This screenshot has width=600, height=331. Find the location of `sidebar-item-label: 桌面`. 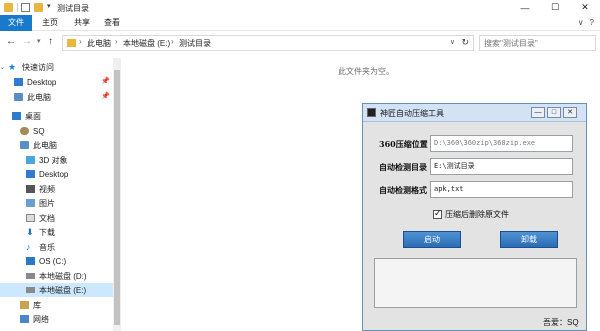

sidebar-item-label: 桌面 is located at coordinates (33, 116).